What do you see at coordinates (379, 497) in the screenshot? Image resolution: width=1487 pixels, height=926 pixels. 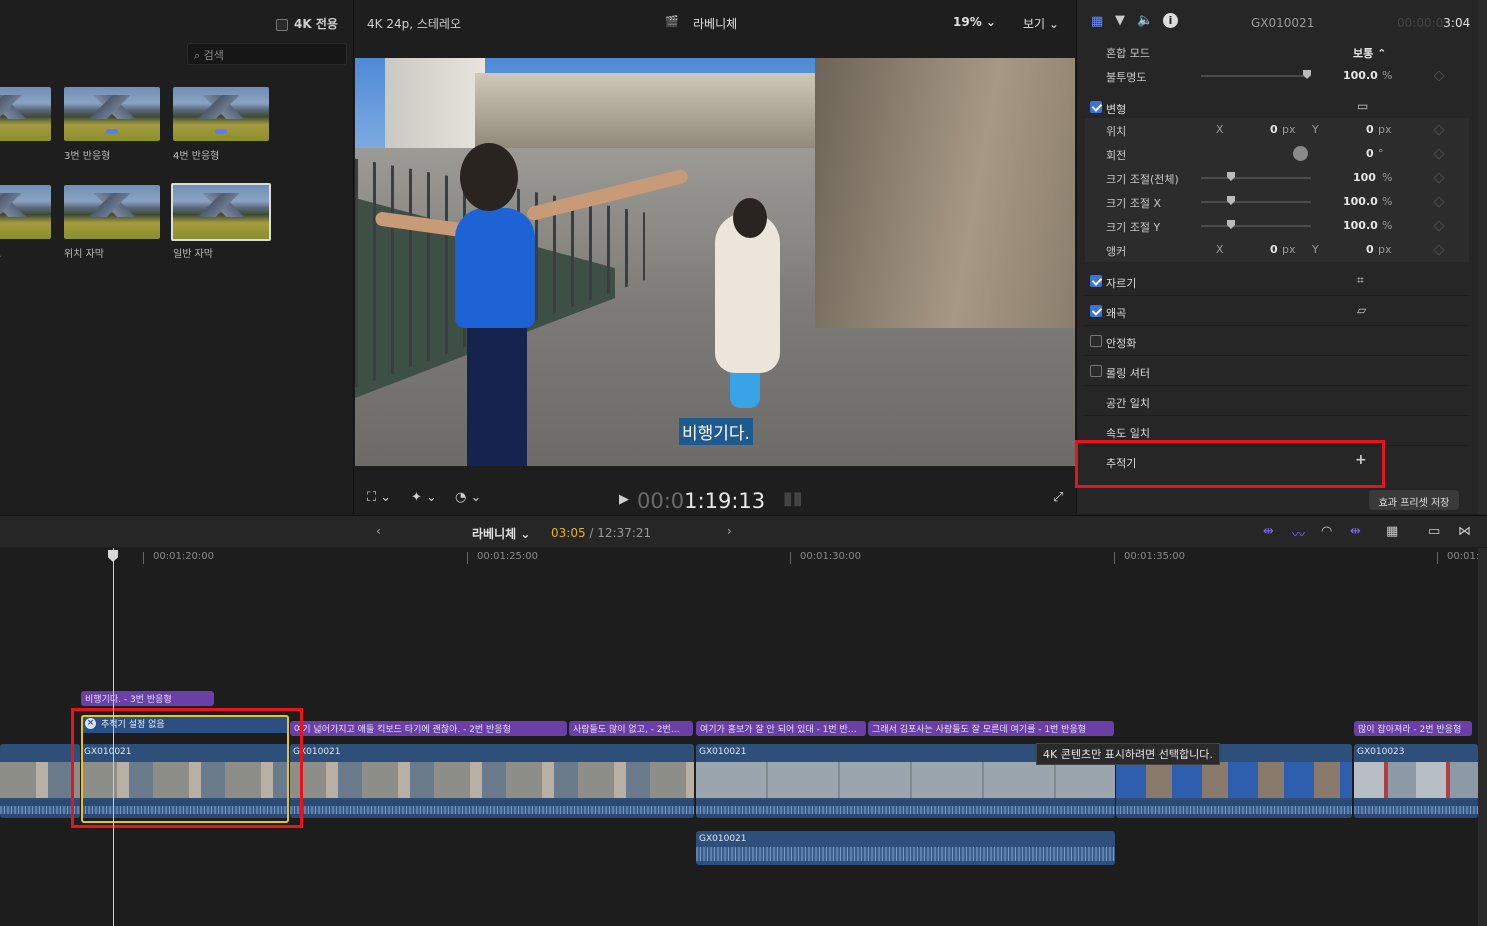 I see `transform-tool-icon: ⛶ ⌄` at bounding box center [379, 497].